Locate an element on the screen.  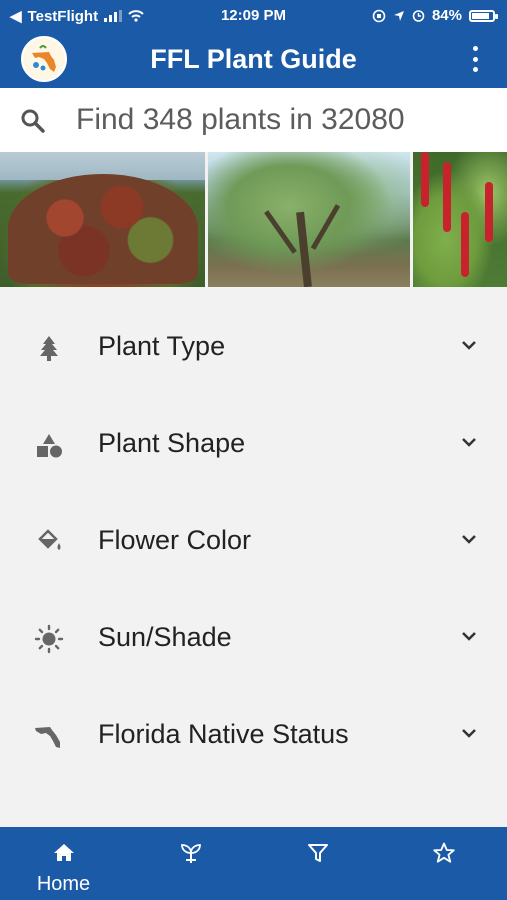
orientation-lock-icon is located at coordinates (379, 15).